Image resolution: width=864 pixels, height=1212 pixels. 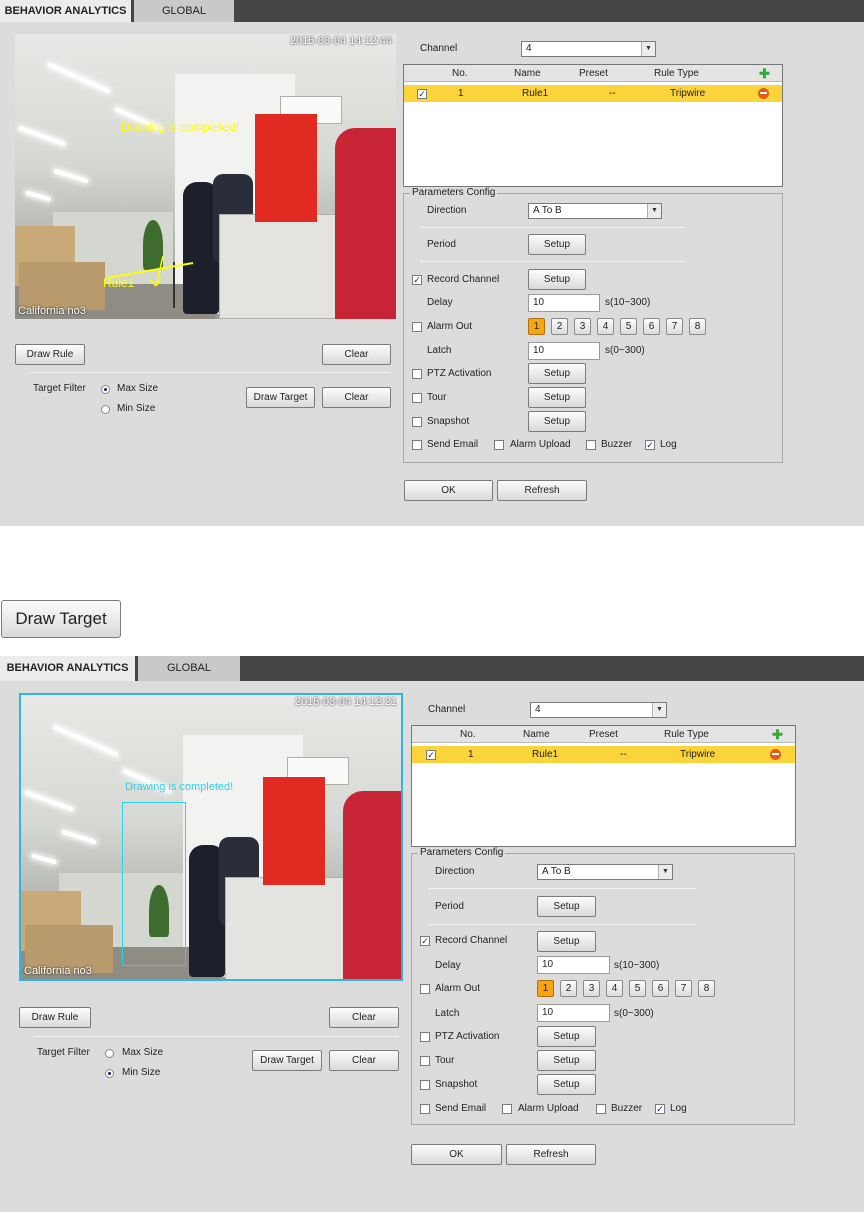 I want to click on dropdown-arrow-icon: ▼, so click(x=665, y=872).